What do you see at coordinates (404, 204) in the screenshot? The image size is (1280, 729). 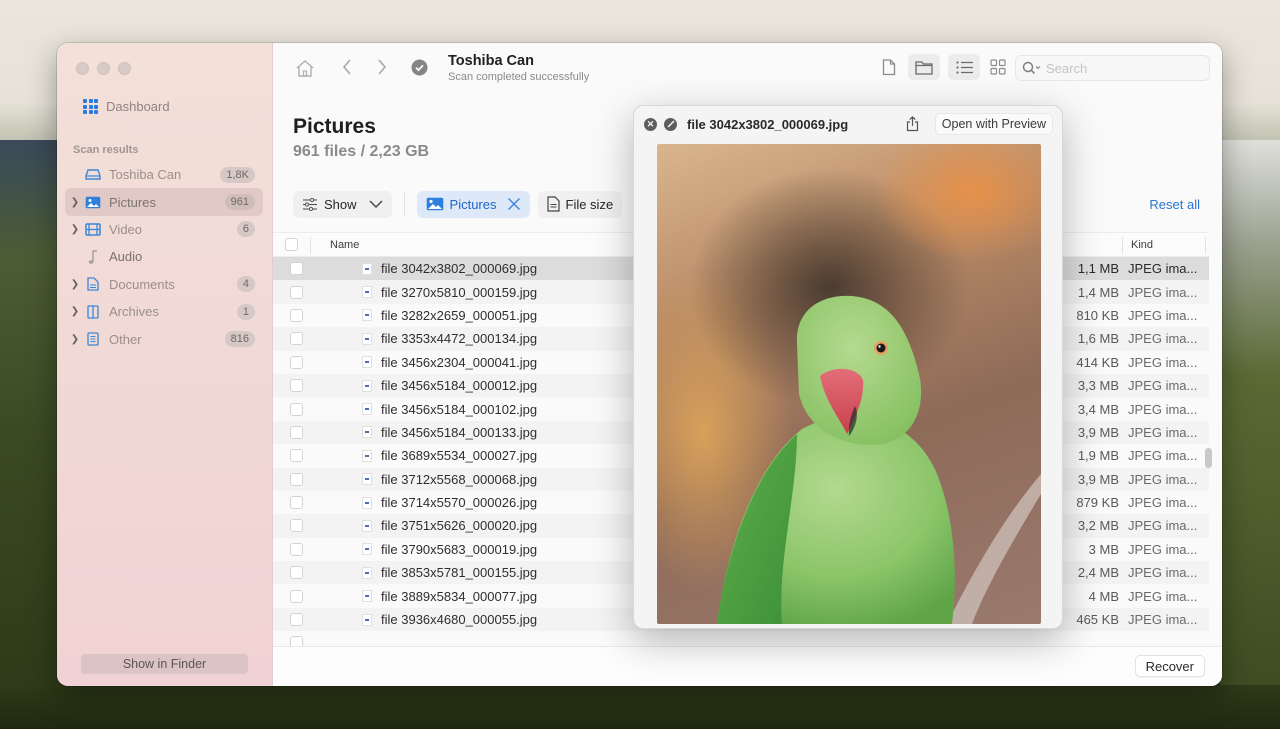 I see `filter-divider` at bounding box center [404, 204].